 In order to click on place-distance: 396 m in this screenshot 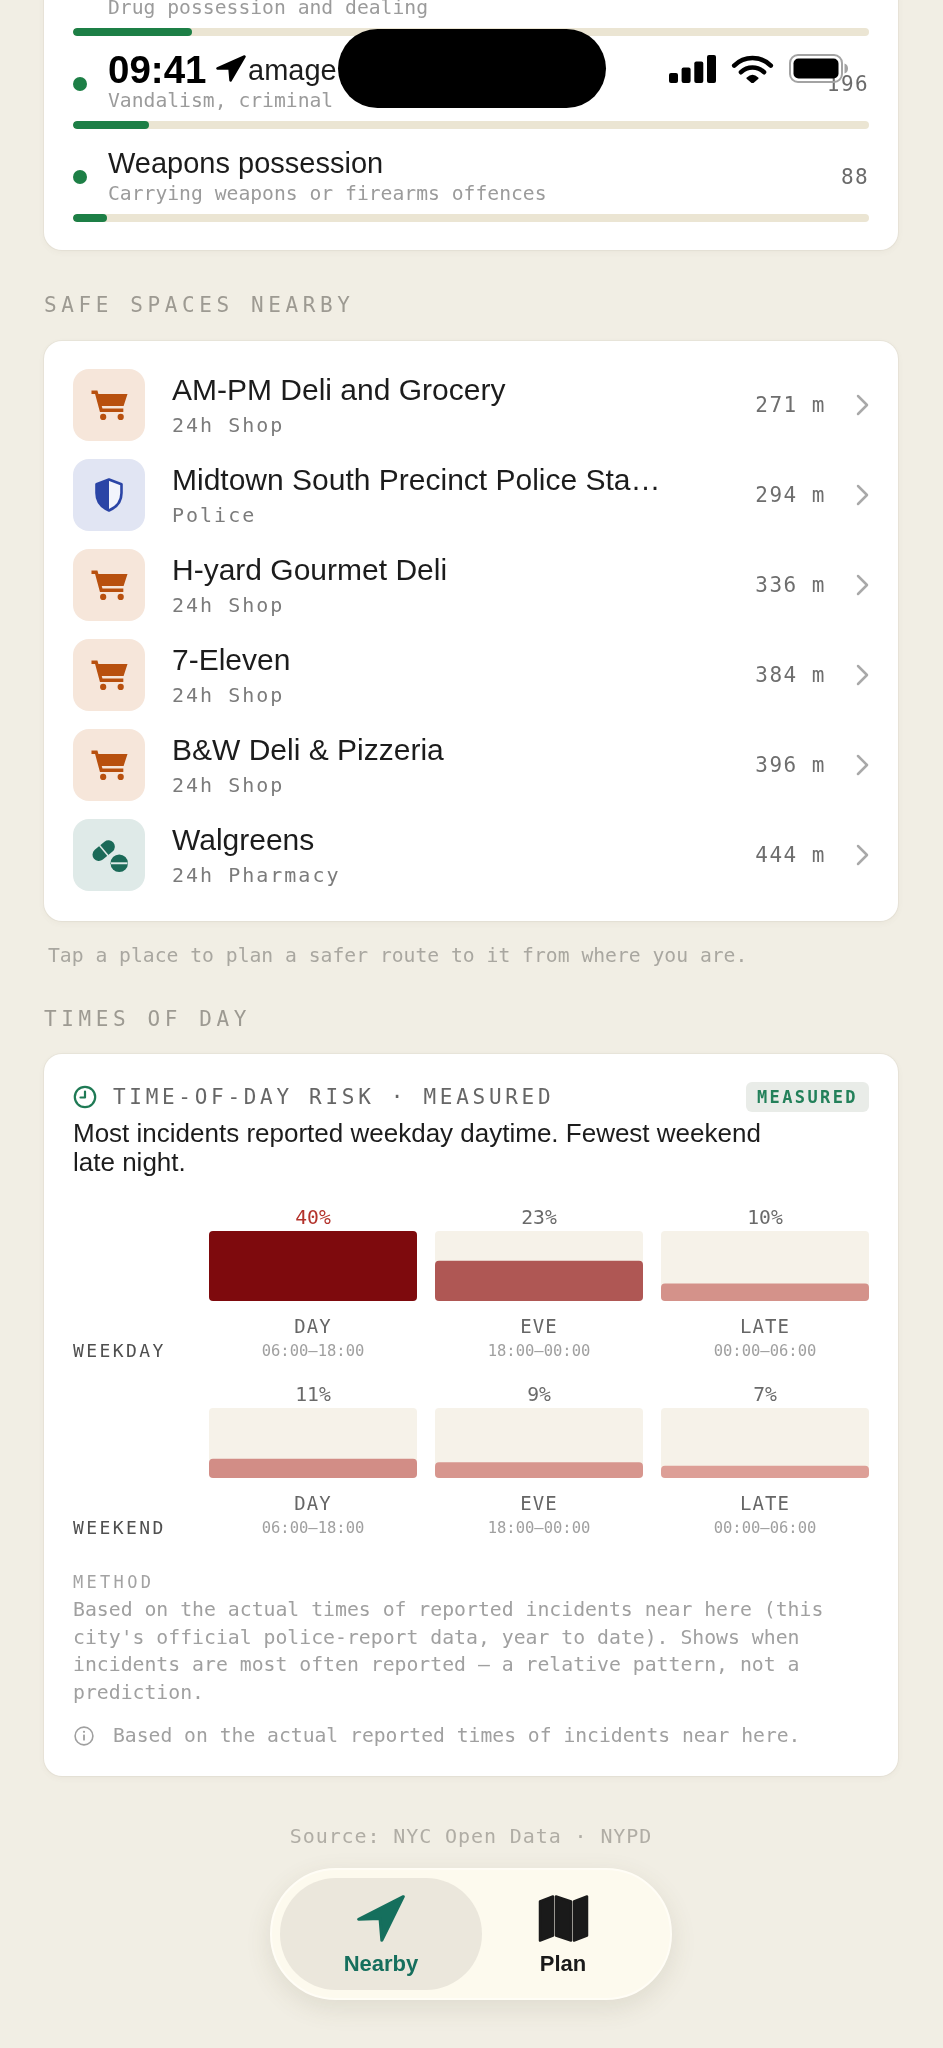, I will do `click(790, 765)`.